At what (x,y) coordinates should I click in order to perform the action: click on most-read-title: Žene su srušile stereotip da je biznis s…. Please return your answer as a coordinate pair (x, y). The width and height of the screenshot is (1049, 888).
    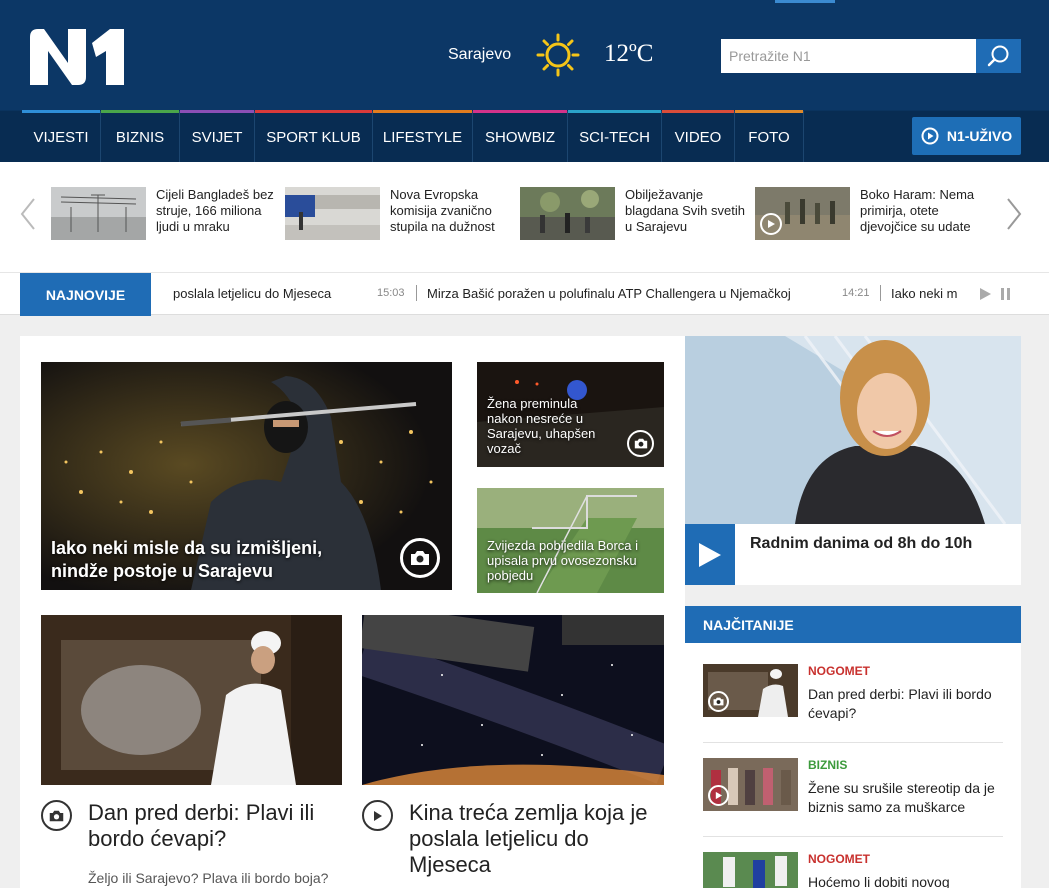
    Looking at the image, I should click on (901, 797).